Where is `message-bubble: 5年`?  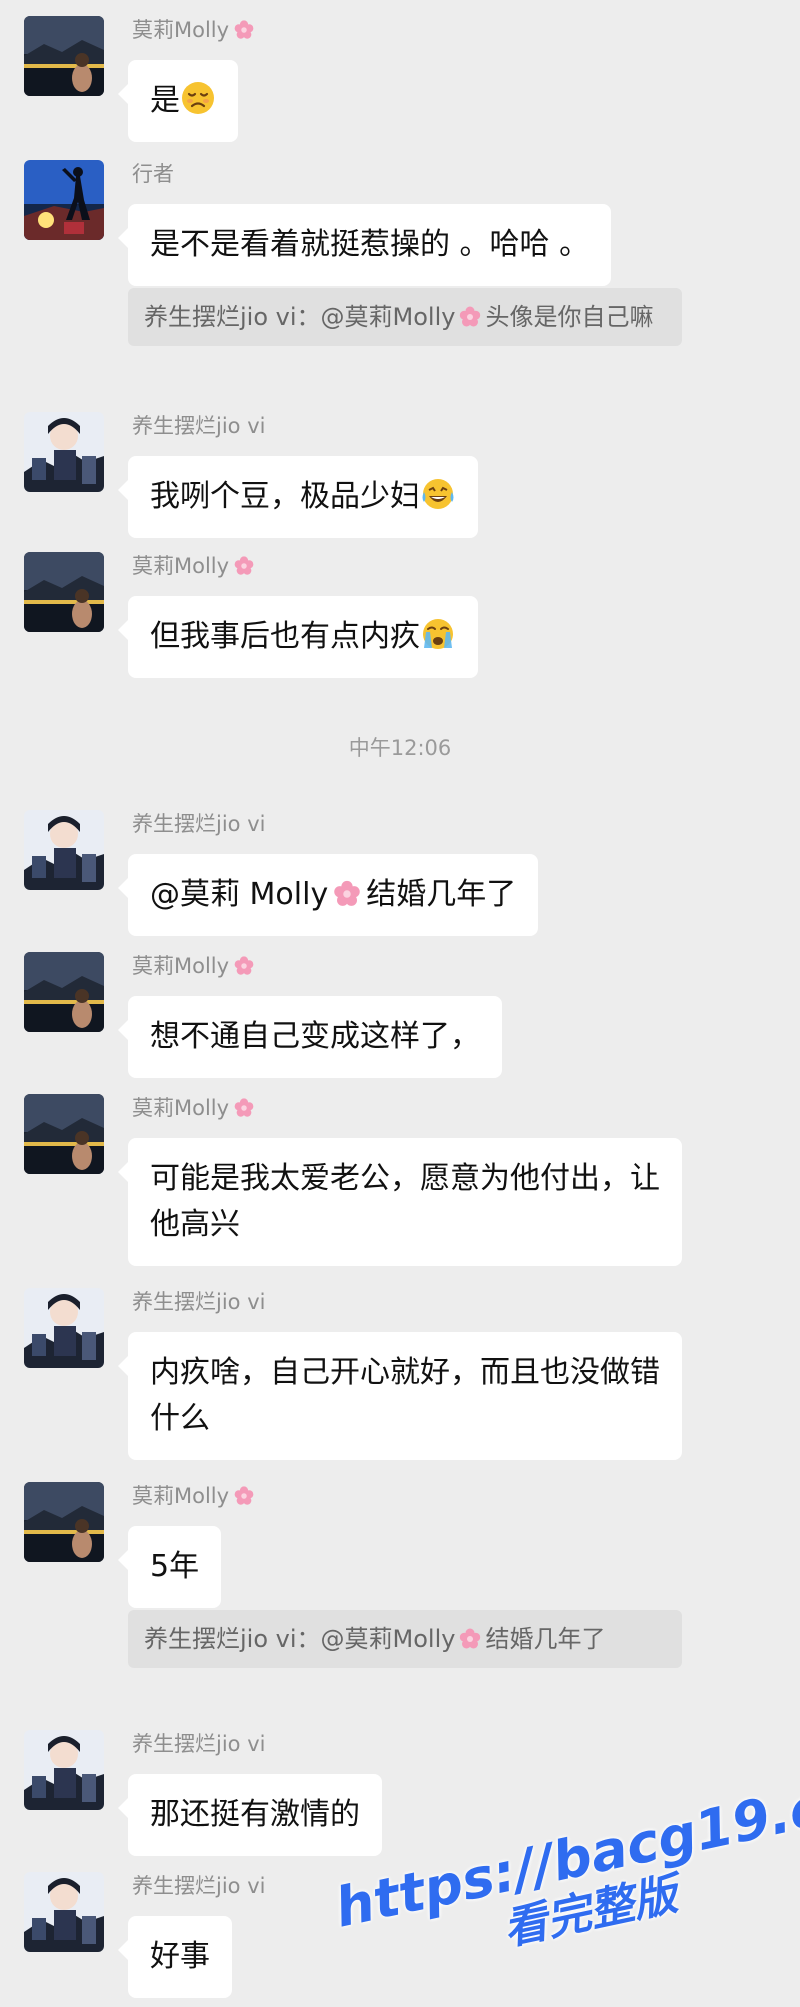
message-bubble: 5年 is located at coordinates (169, 1567).